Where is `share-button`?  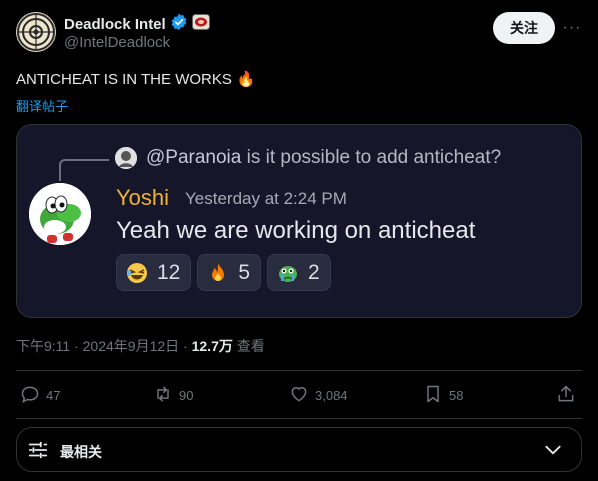
share-button is located at coordinates (566, 395).